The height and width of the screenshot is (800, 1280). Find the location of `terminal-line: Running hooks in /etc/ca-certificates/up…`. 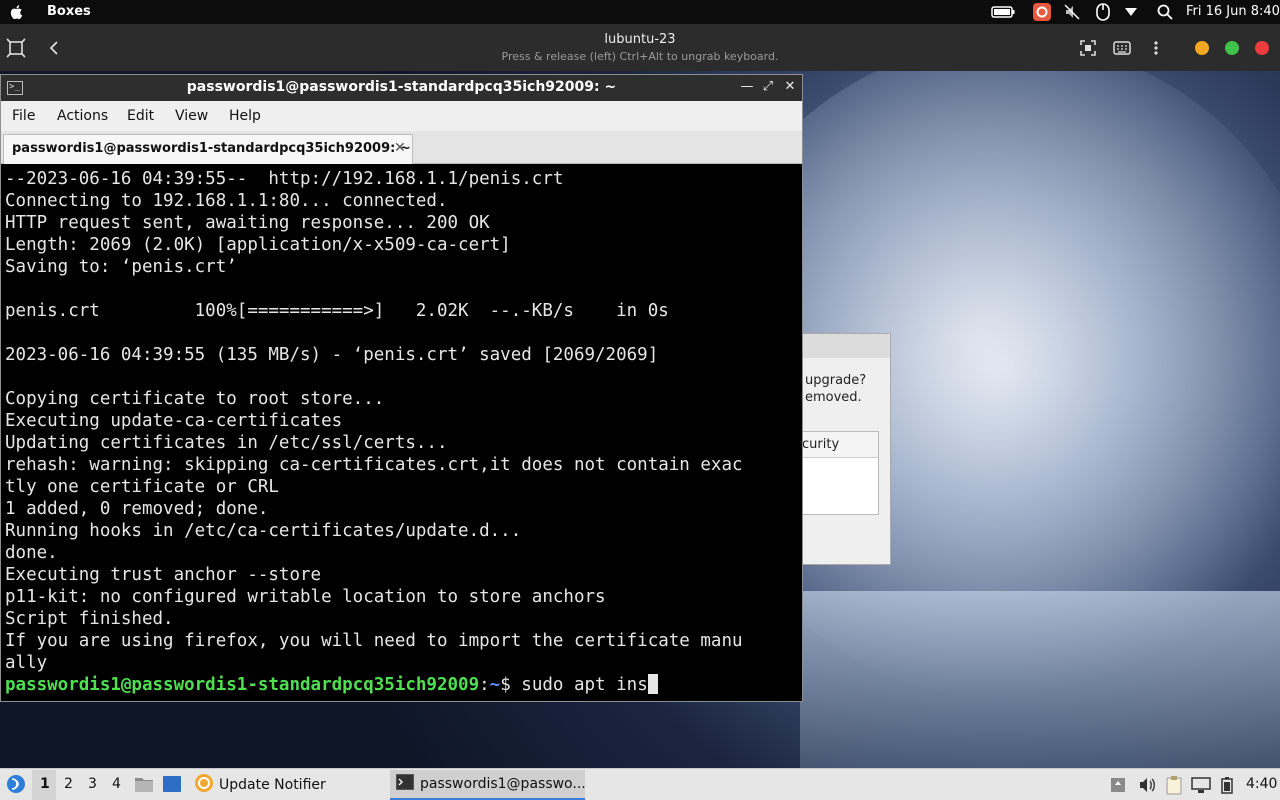

terminal-line: Running hooks in /etc/ca-certificates/up… is located at coordinates (263, 531).